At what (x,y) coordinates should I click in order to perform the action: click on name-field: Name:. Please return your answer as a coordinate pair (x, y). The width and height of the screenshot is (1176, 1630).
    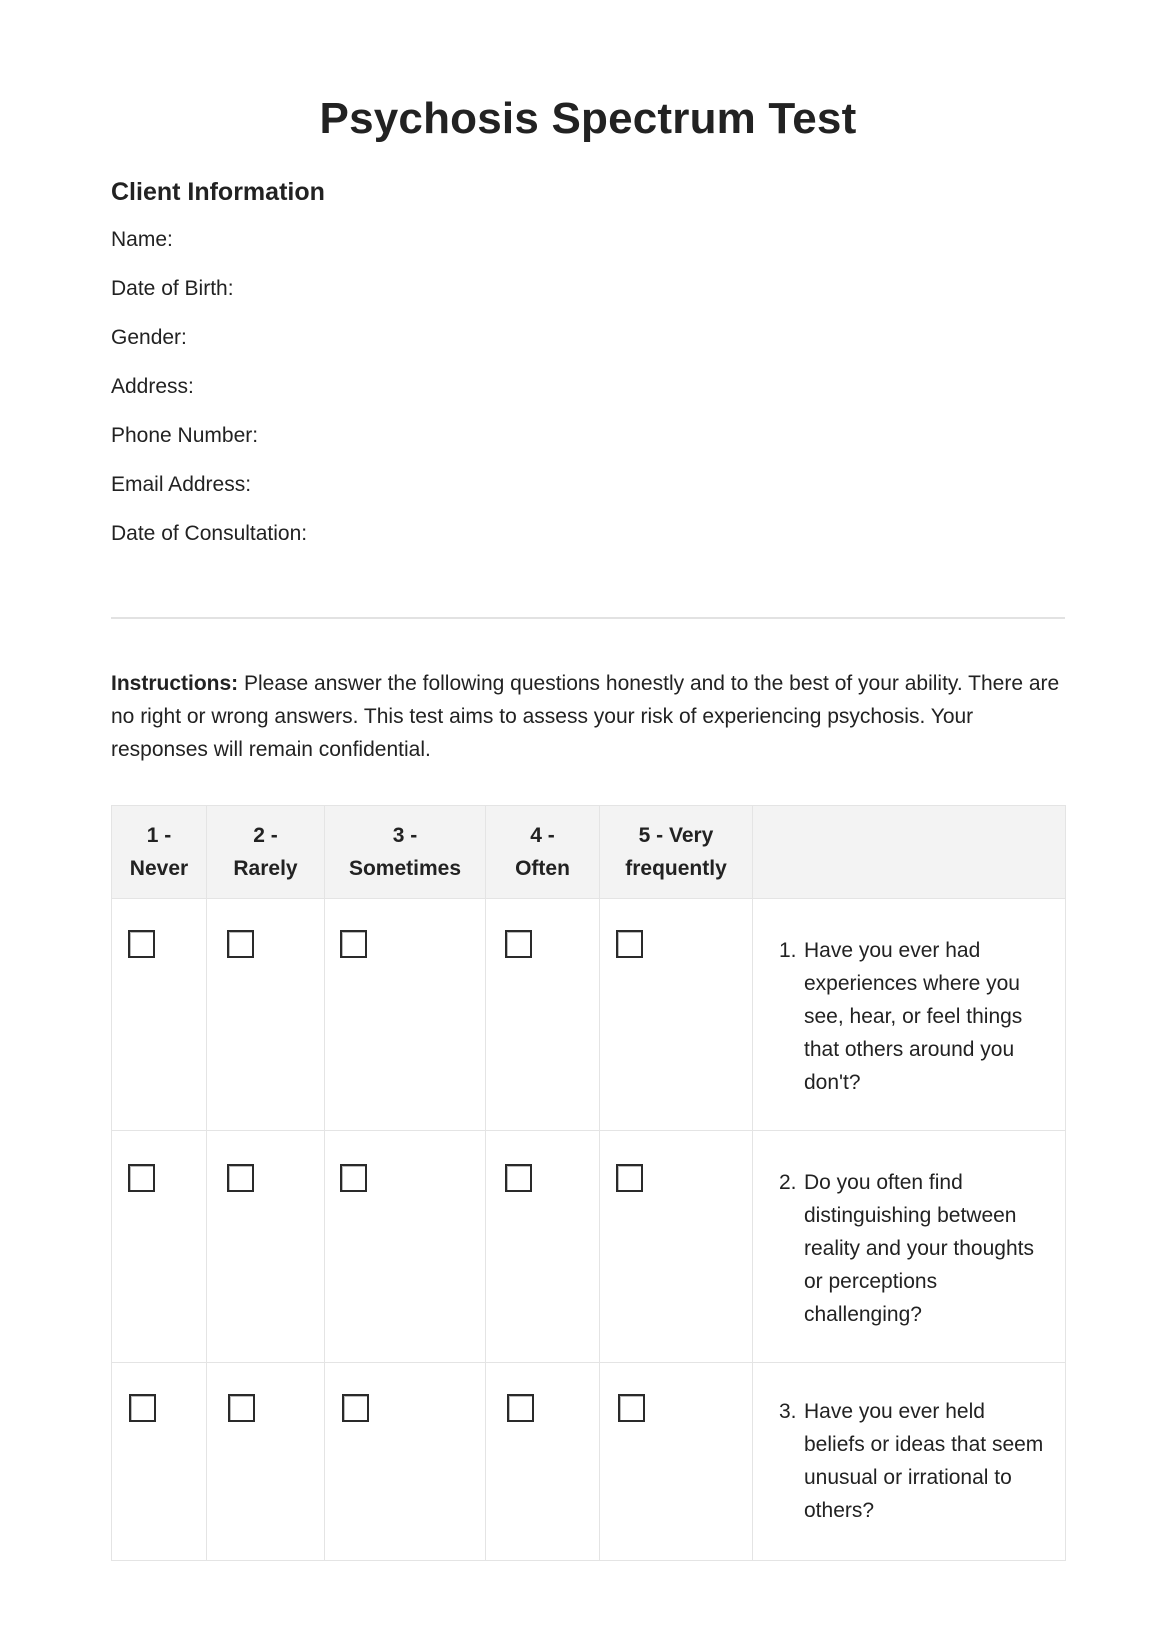
    Looking at the image, I should click on (142, 240).